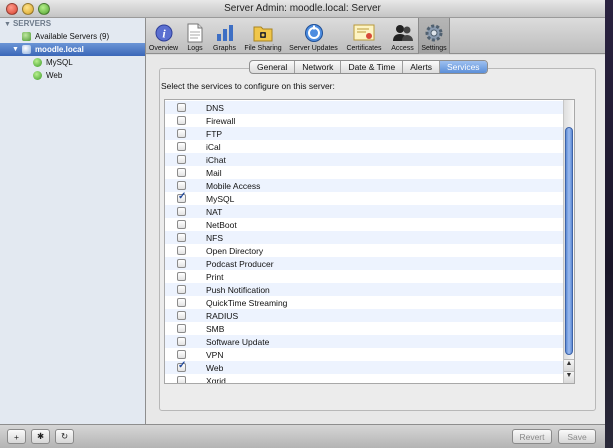 The width and height of the screenshot is (613, 448). Describe the element at coordinates (421, 67) in the screenshot. I see `tab-alerts: Alerts` at that location.